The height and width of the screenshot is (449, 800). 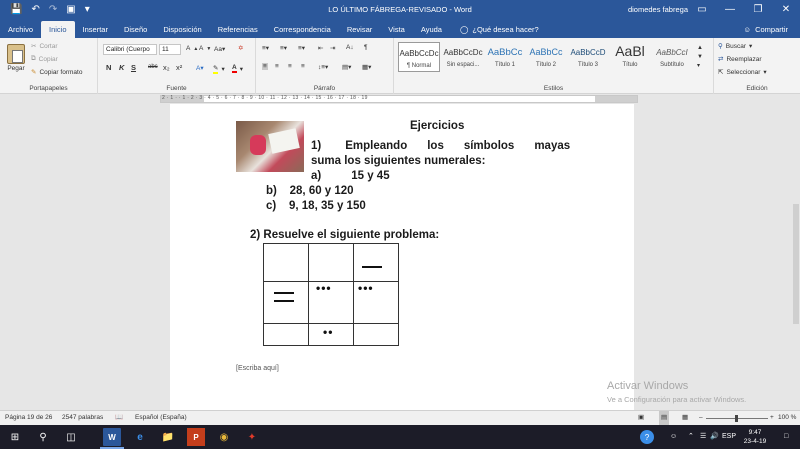 What do you see at coordinates (70, 10) in the screenshot?
I see `touch-mode-icon: ▣` at bounding box center [70, 10].